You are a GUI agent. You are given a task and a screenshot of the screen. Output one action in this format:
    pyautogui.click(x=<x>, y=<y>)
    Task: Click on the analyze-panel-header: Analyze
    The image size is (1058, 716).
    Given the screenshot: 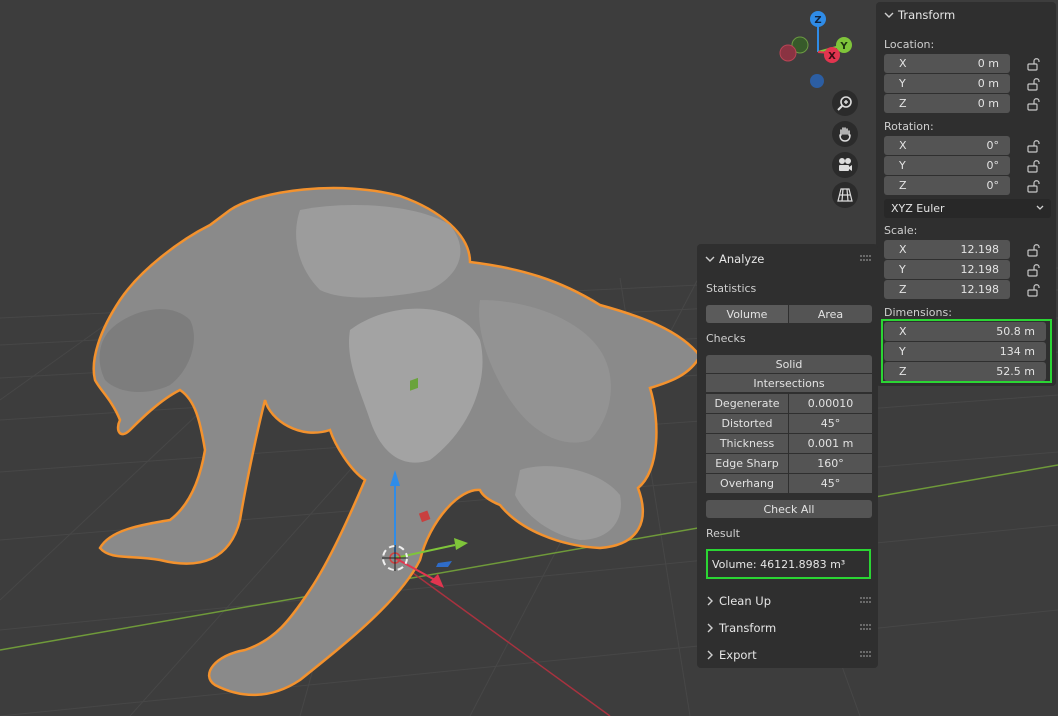 What is the action you would take?
    pyautogui.click(x=787, y=259)
    